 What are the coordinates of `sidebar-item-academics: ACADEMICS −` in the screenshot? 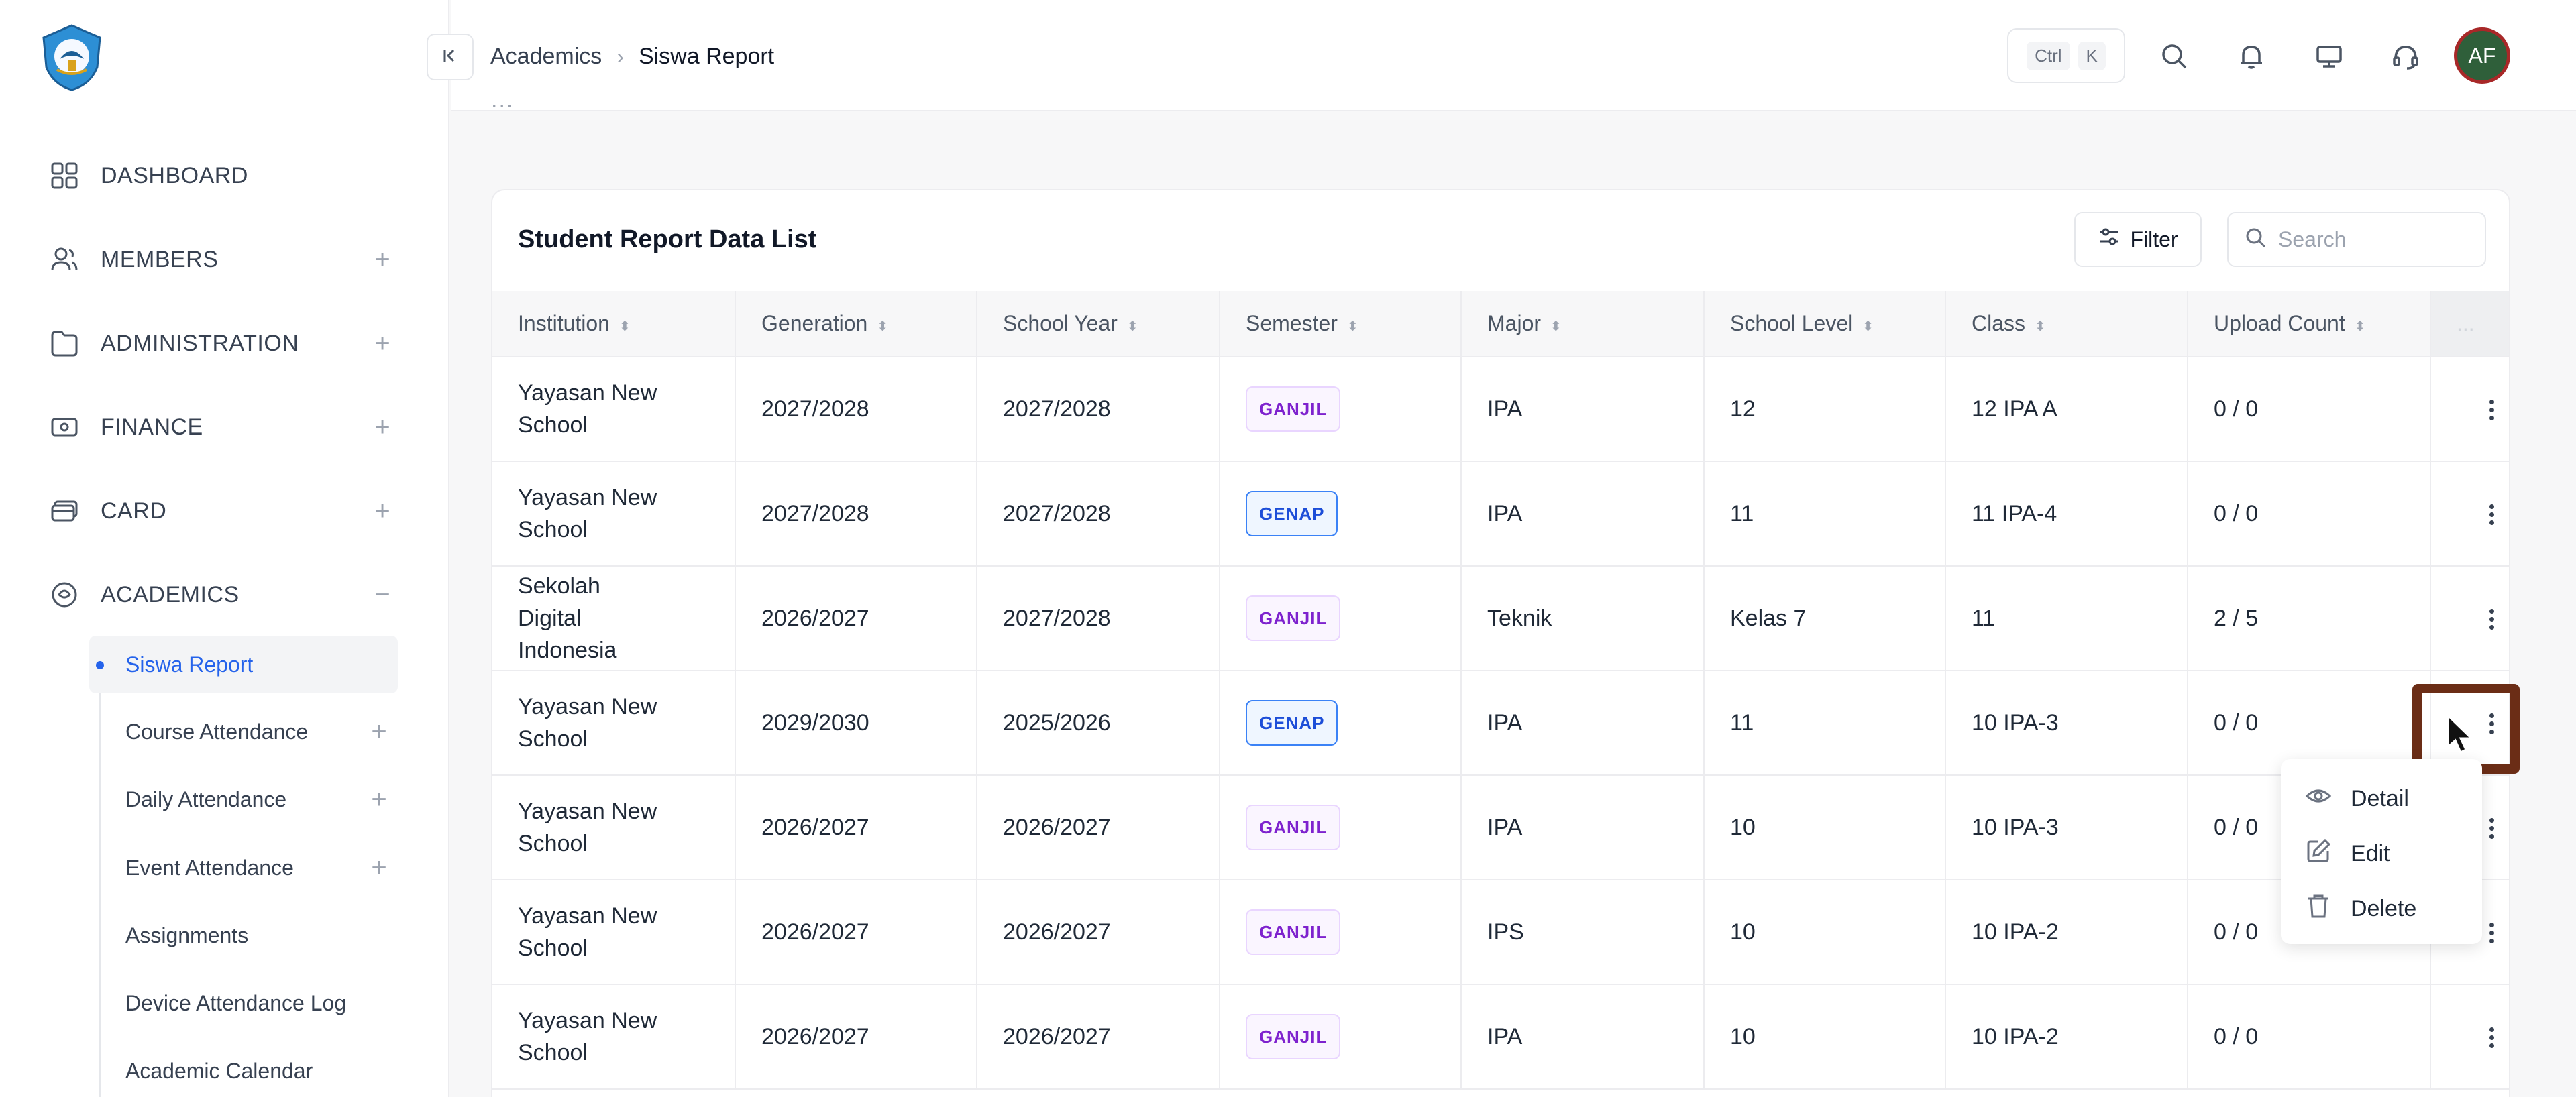 It's located at (221, 595).